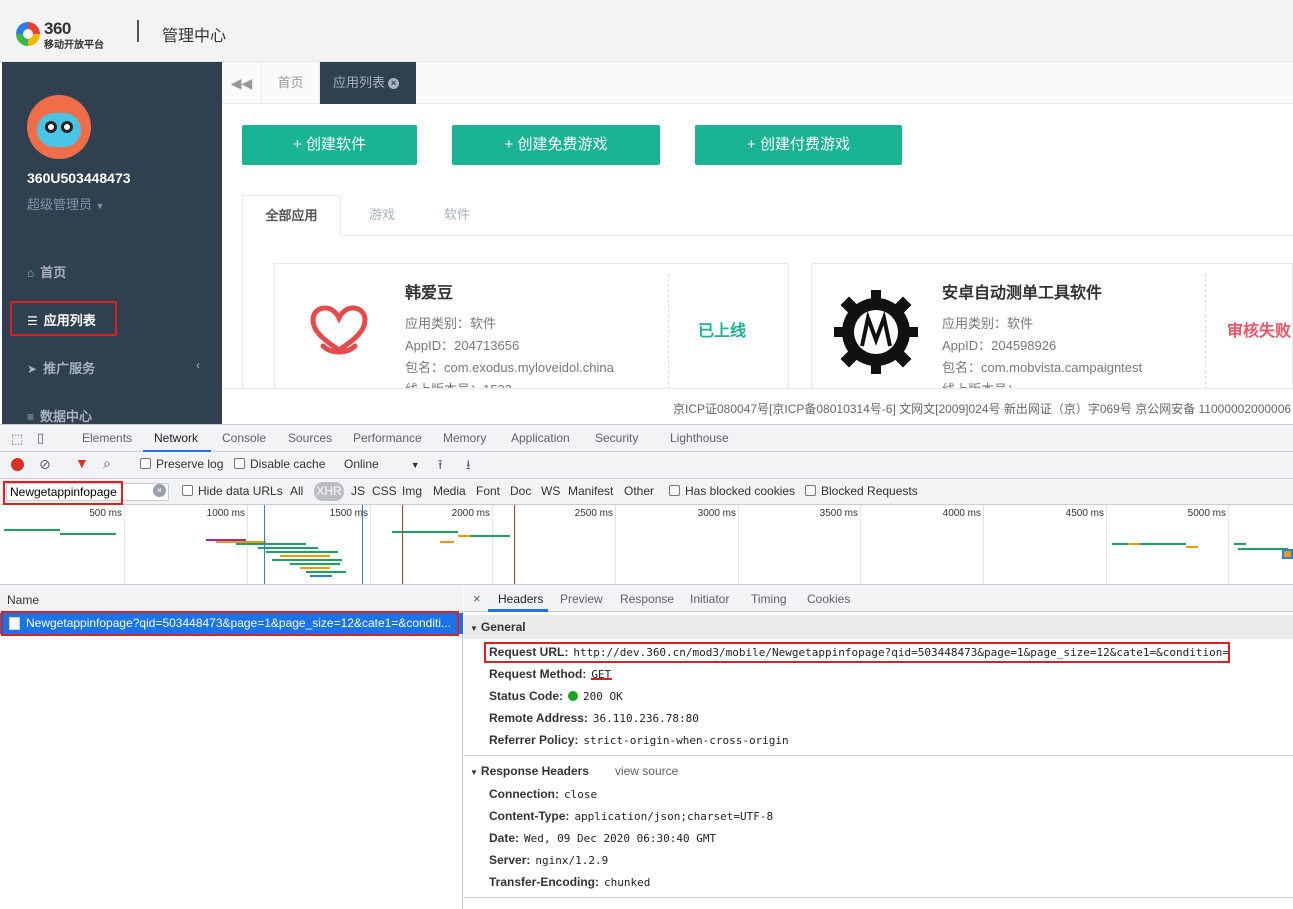  Describe the element at coordinates (387, 438) in the screenshot. I see `tab-performance: Performance` at that location.